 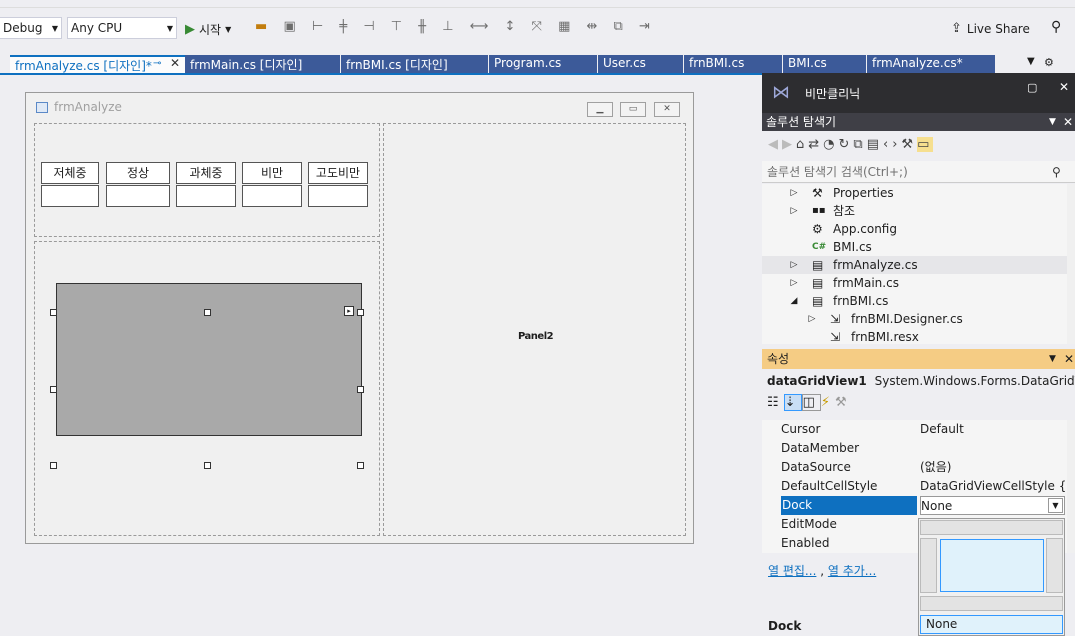 I want to click on tab-order-icon: ⇥, so click(x=647, y=26).